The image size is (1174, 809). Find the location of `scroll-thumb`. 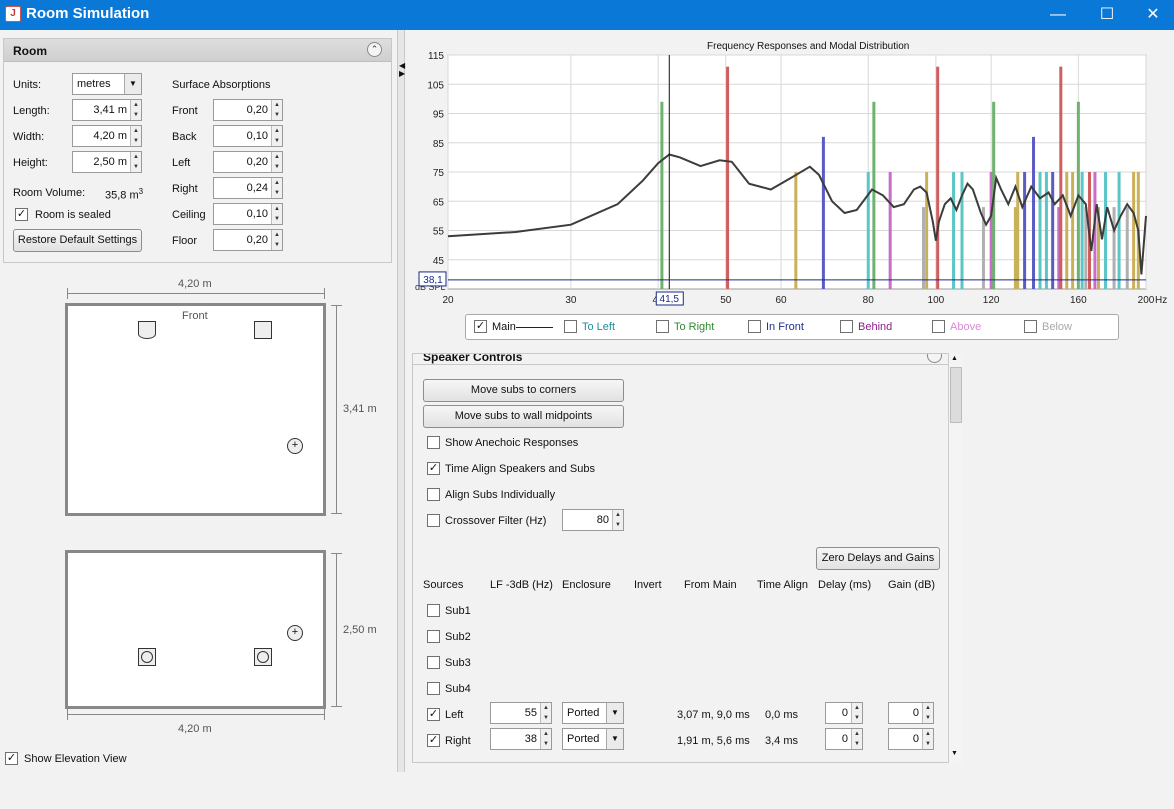

scroll-thumb is located at coordinates (956, 395).